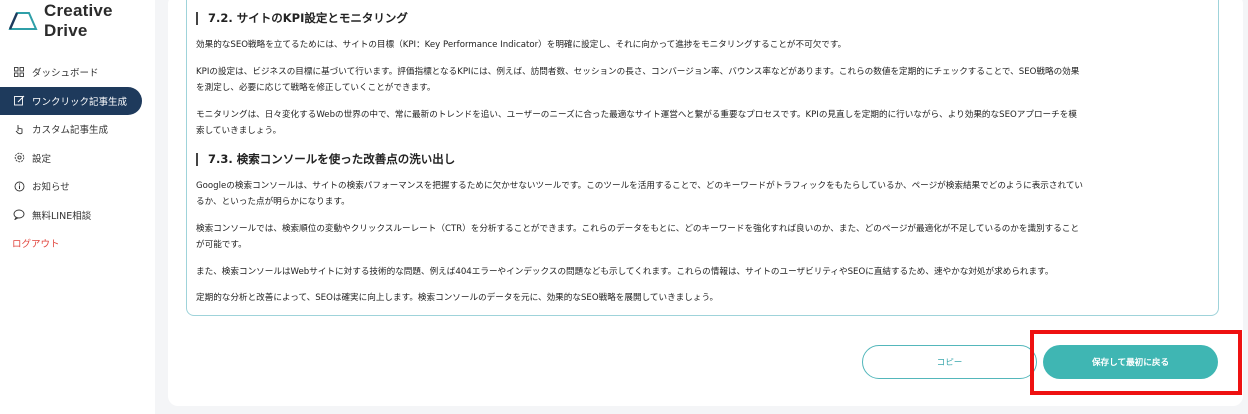 The height and width of the screenshot is (414, 1248). Describe the element at coordinates (77, 243) in the screenshot. I see `sidebar-item-logout: ログアウト` at that location.